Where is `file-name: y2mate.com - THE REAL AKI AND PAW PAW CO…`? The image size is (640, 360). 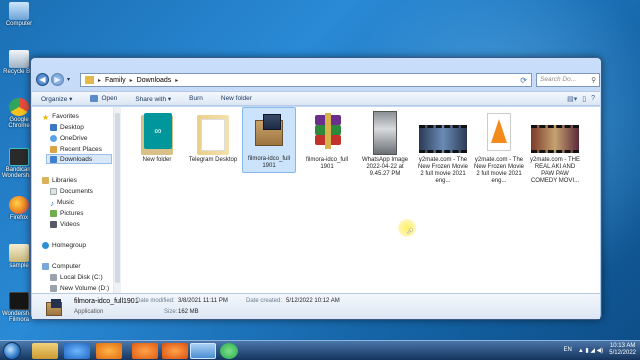 file-name: y2mate.com - THE REAL AKI AND PAW PAW CO… is located at coordinates (555, 170).